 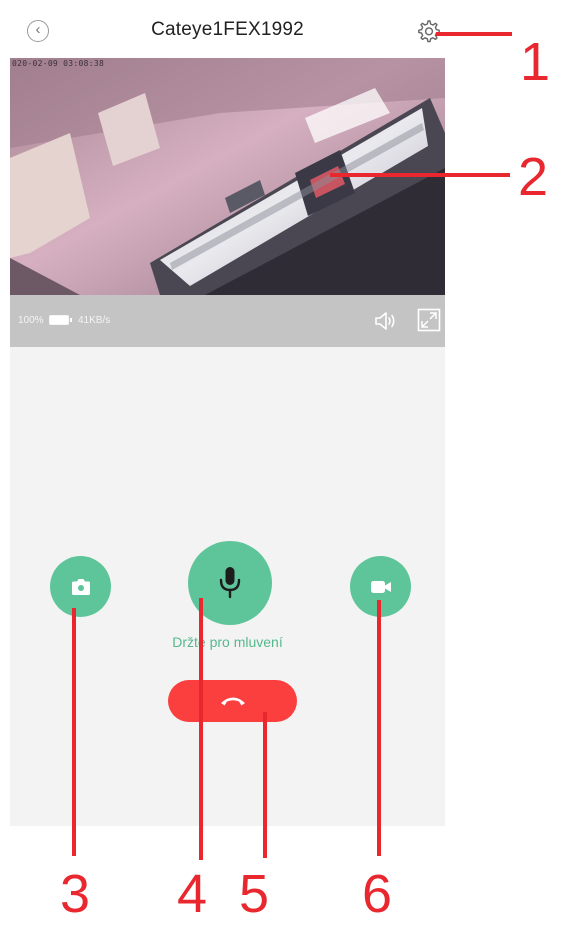 I want to click on network-speed: 41KB/s, so click(x=94, y=320).